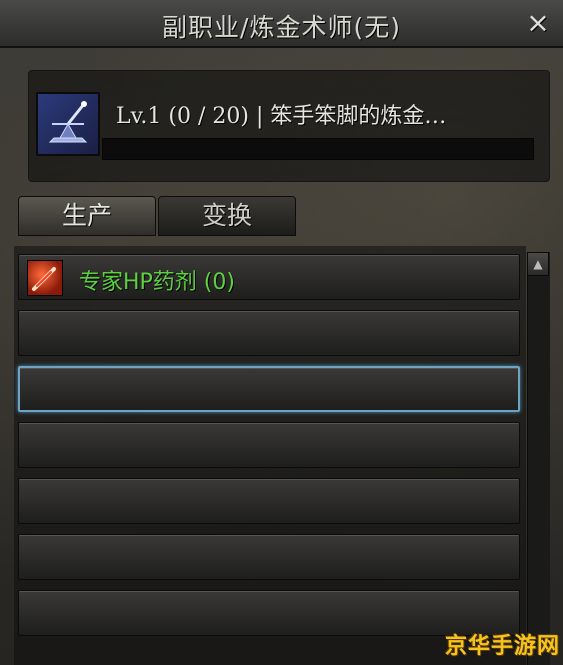  I want to click on close-button: ×, so click(538, 23).